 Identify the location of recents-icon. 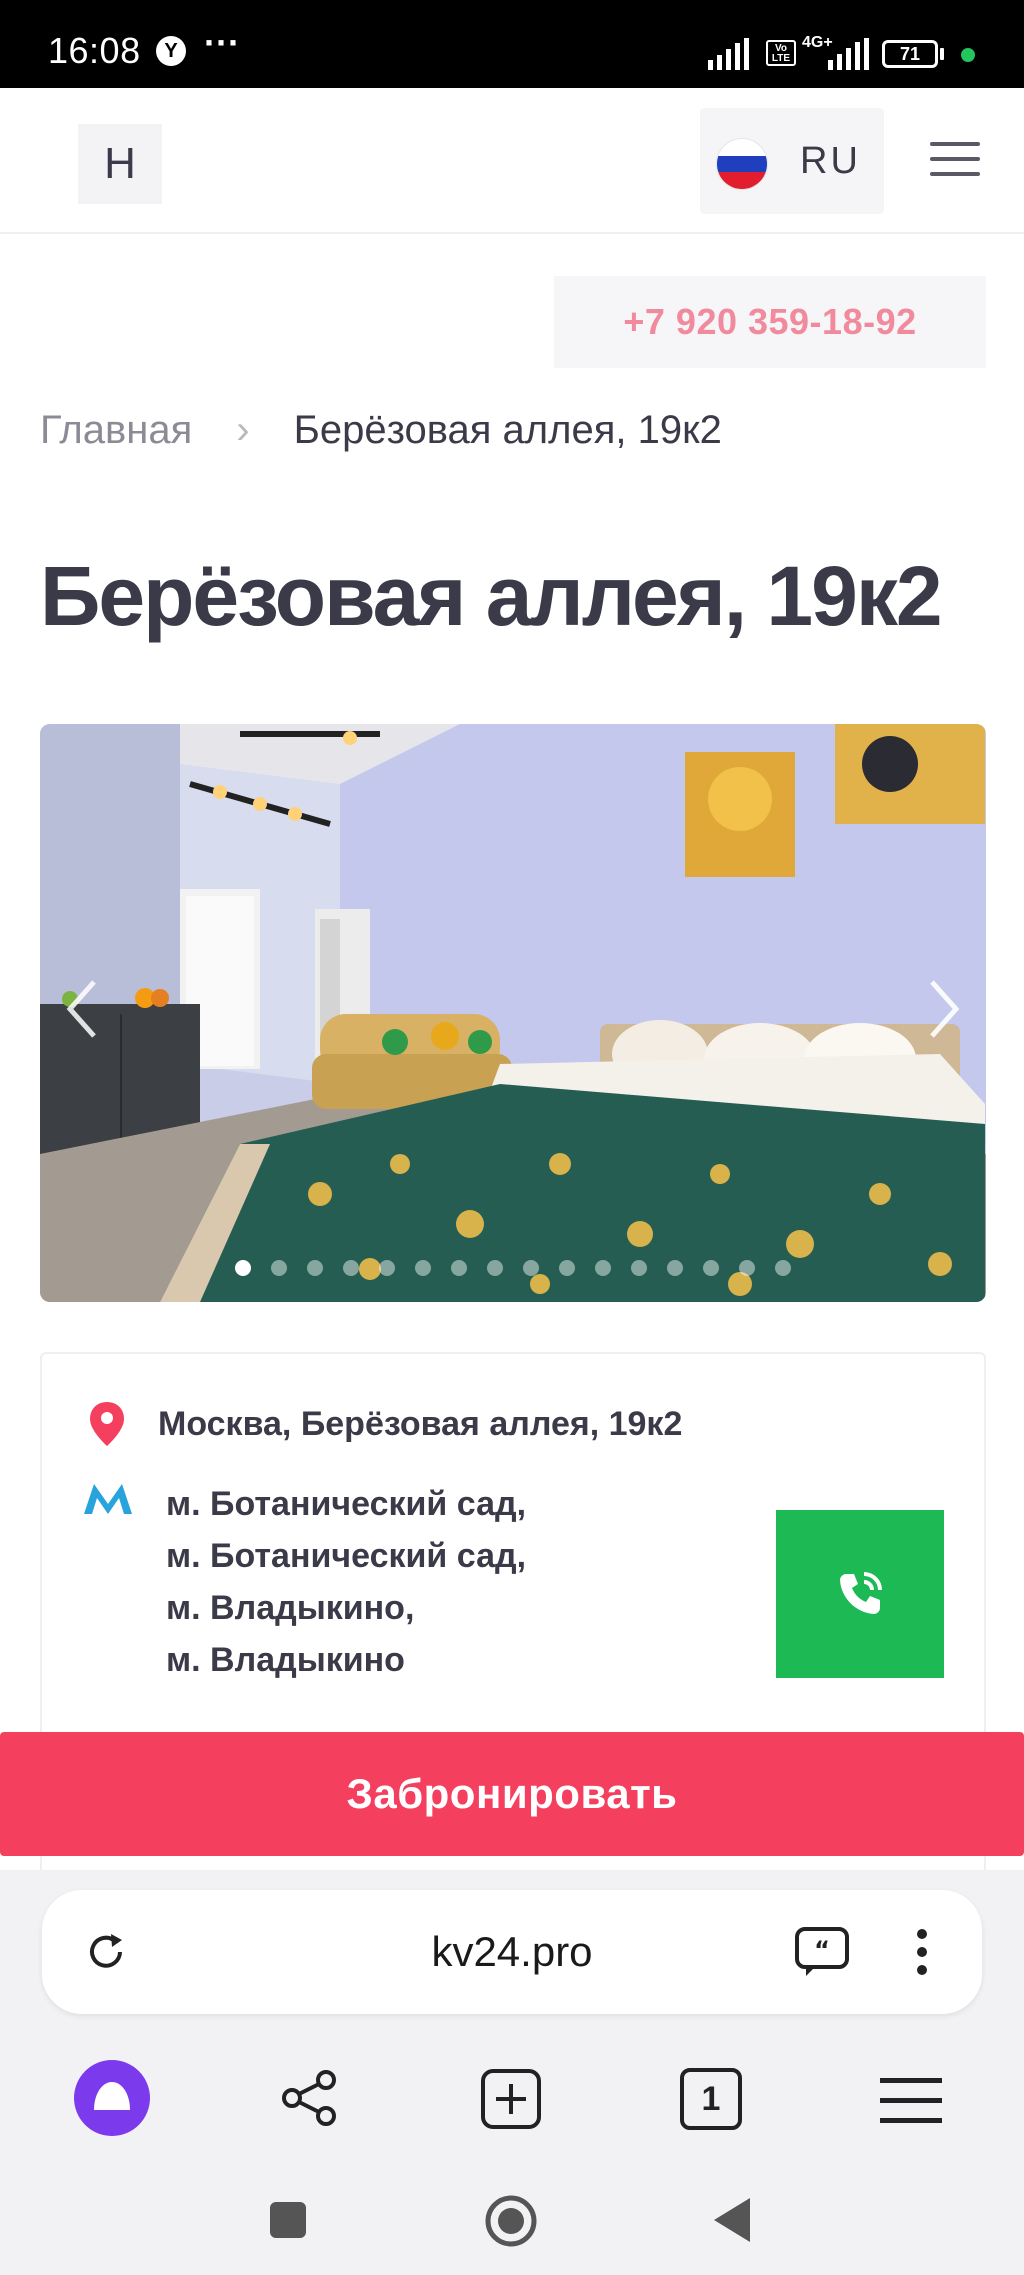
(288, 2222).